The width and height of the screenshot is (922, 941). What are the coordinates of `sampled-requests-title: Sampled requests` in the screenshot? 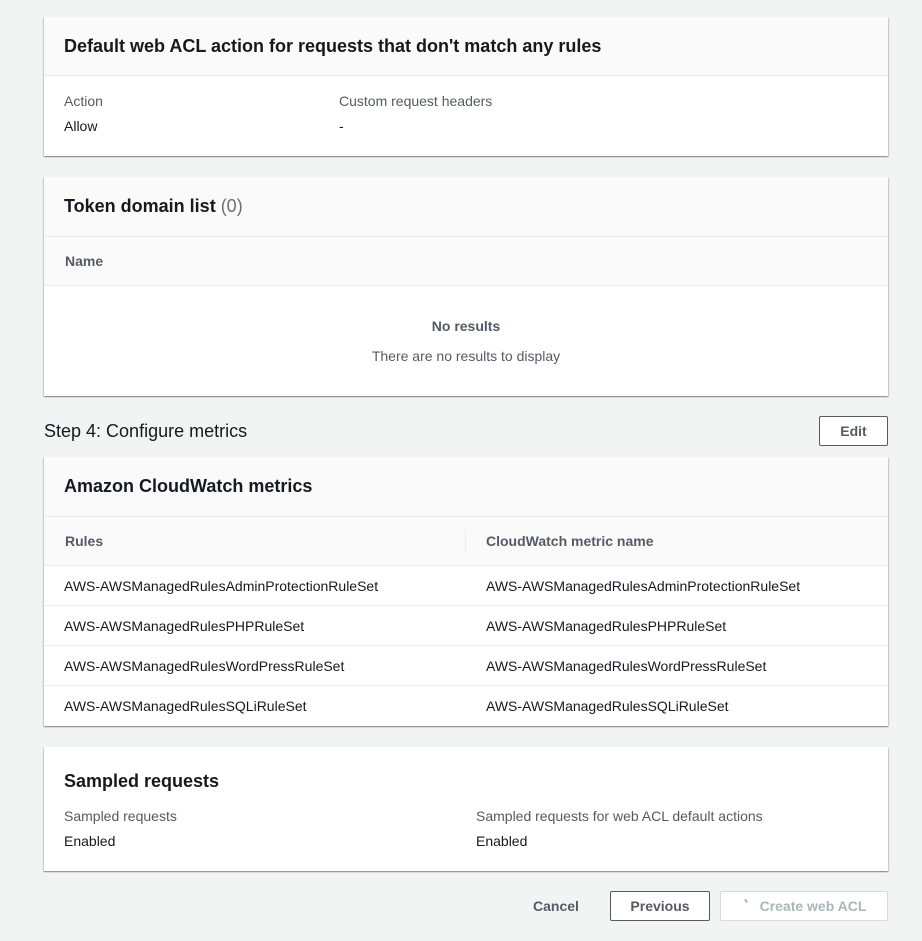 It's located at (142, 781).